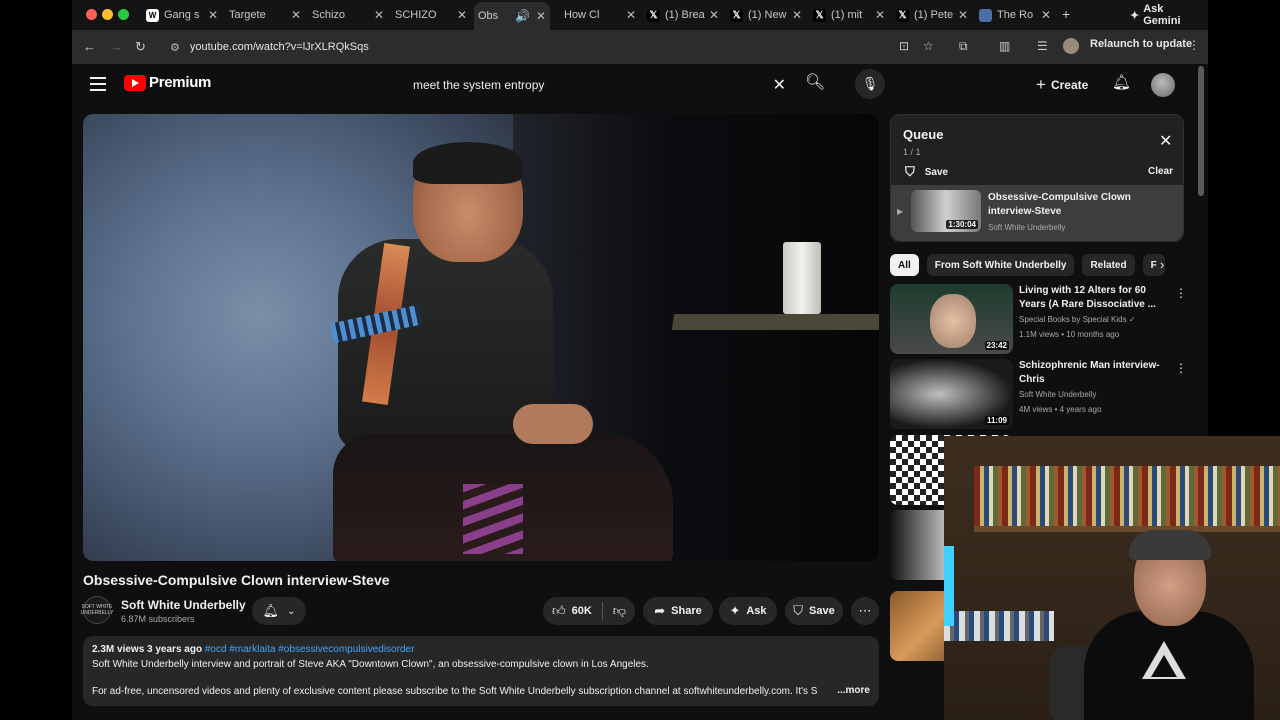 This screenshot has width=1280, height=720. What do you see at coordinates (932, 15) in the screenshot?
I see `browser-tab: 𝕏 (1) Pete ✕` at bounding box center [932, 15].